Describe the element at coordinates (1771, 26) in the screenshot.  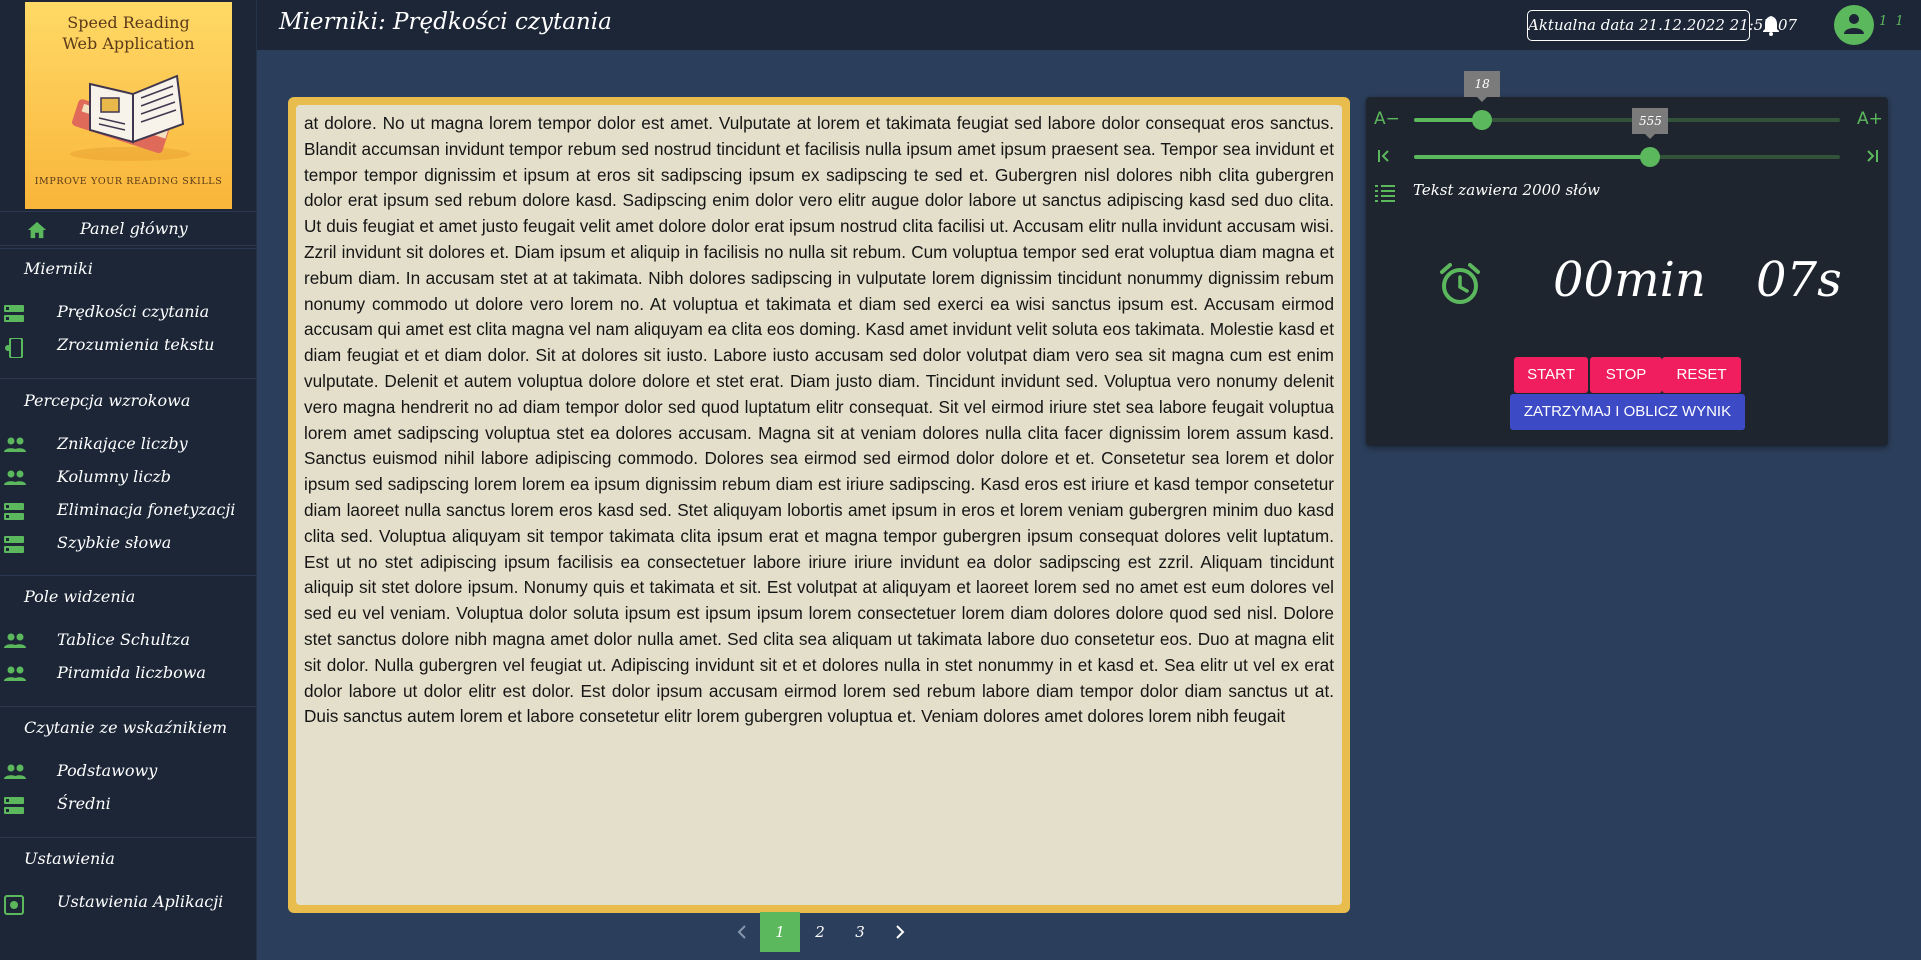
I see `notification-bell-icon` at that location.